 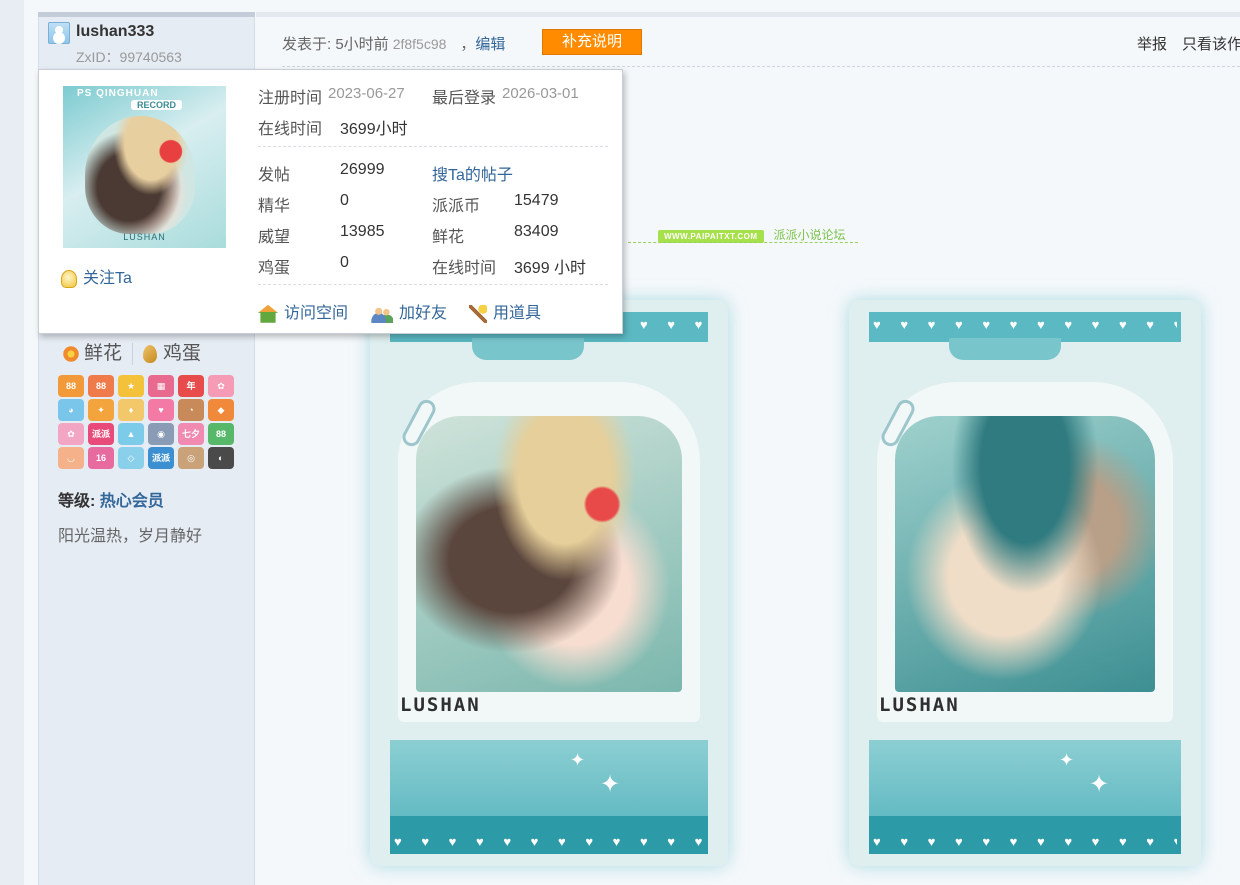 I want to click on follow-button: 关注Ta, so click(x=96, y=276).